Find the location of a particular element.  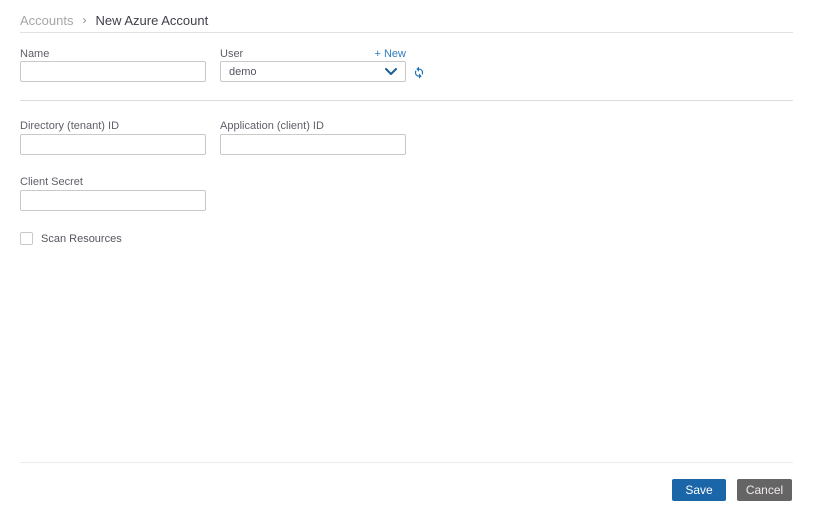

user-select-value: demo is located at coordinates (243, 71).